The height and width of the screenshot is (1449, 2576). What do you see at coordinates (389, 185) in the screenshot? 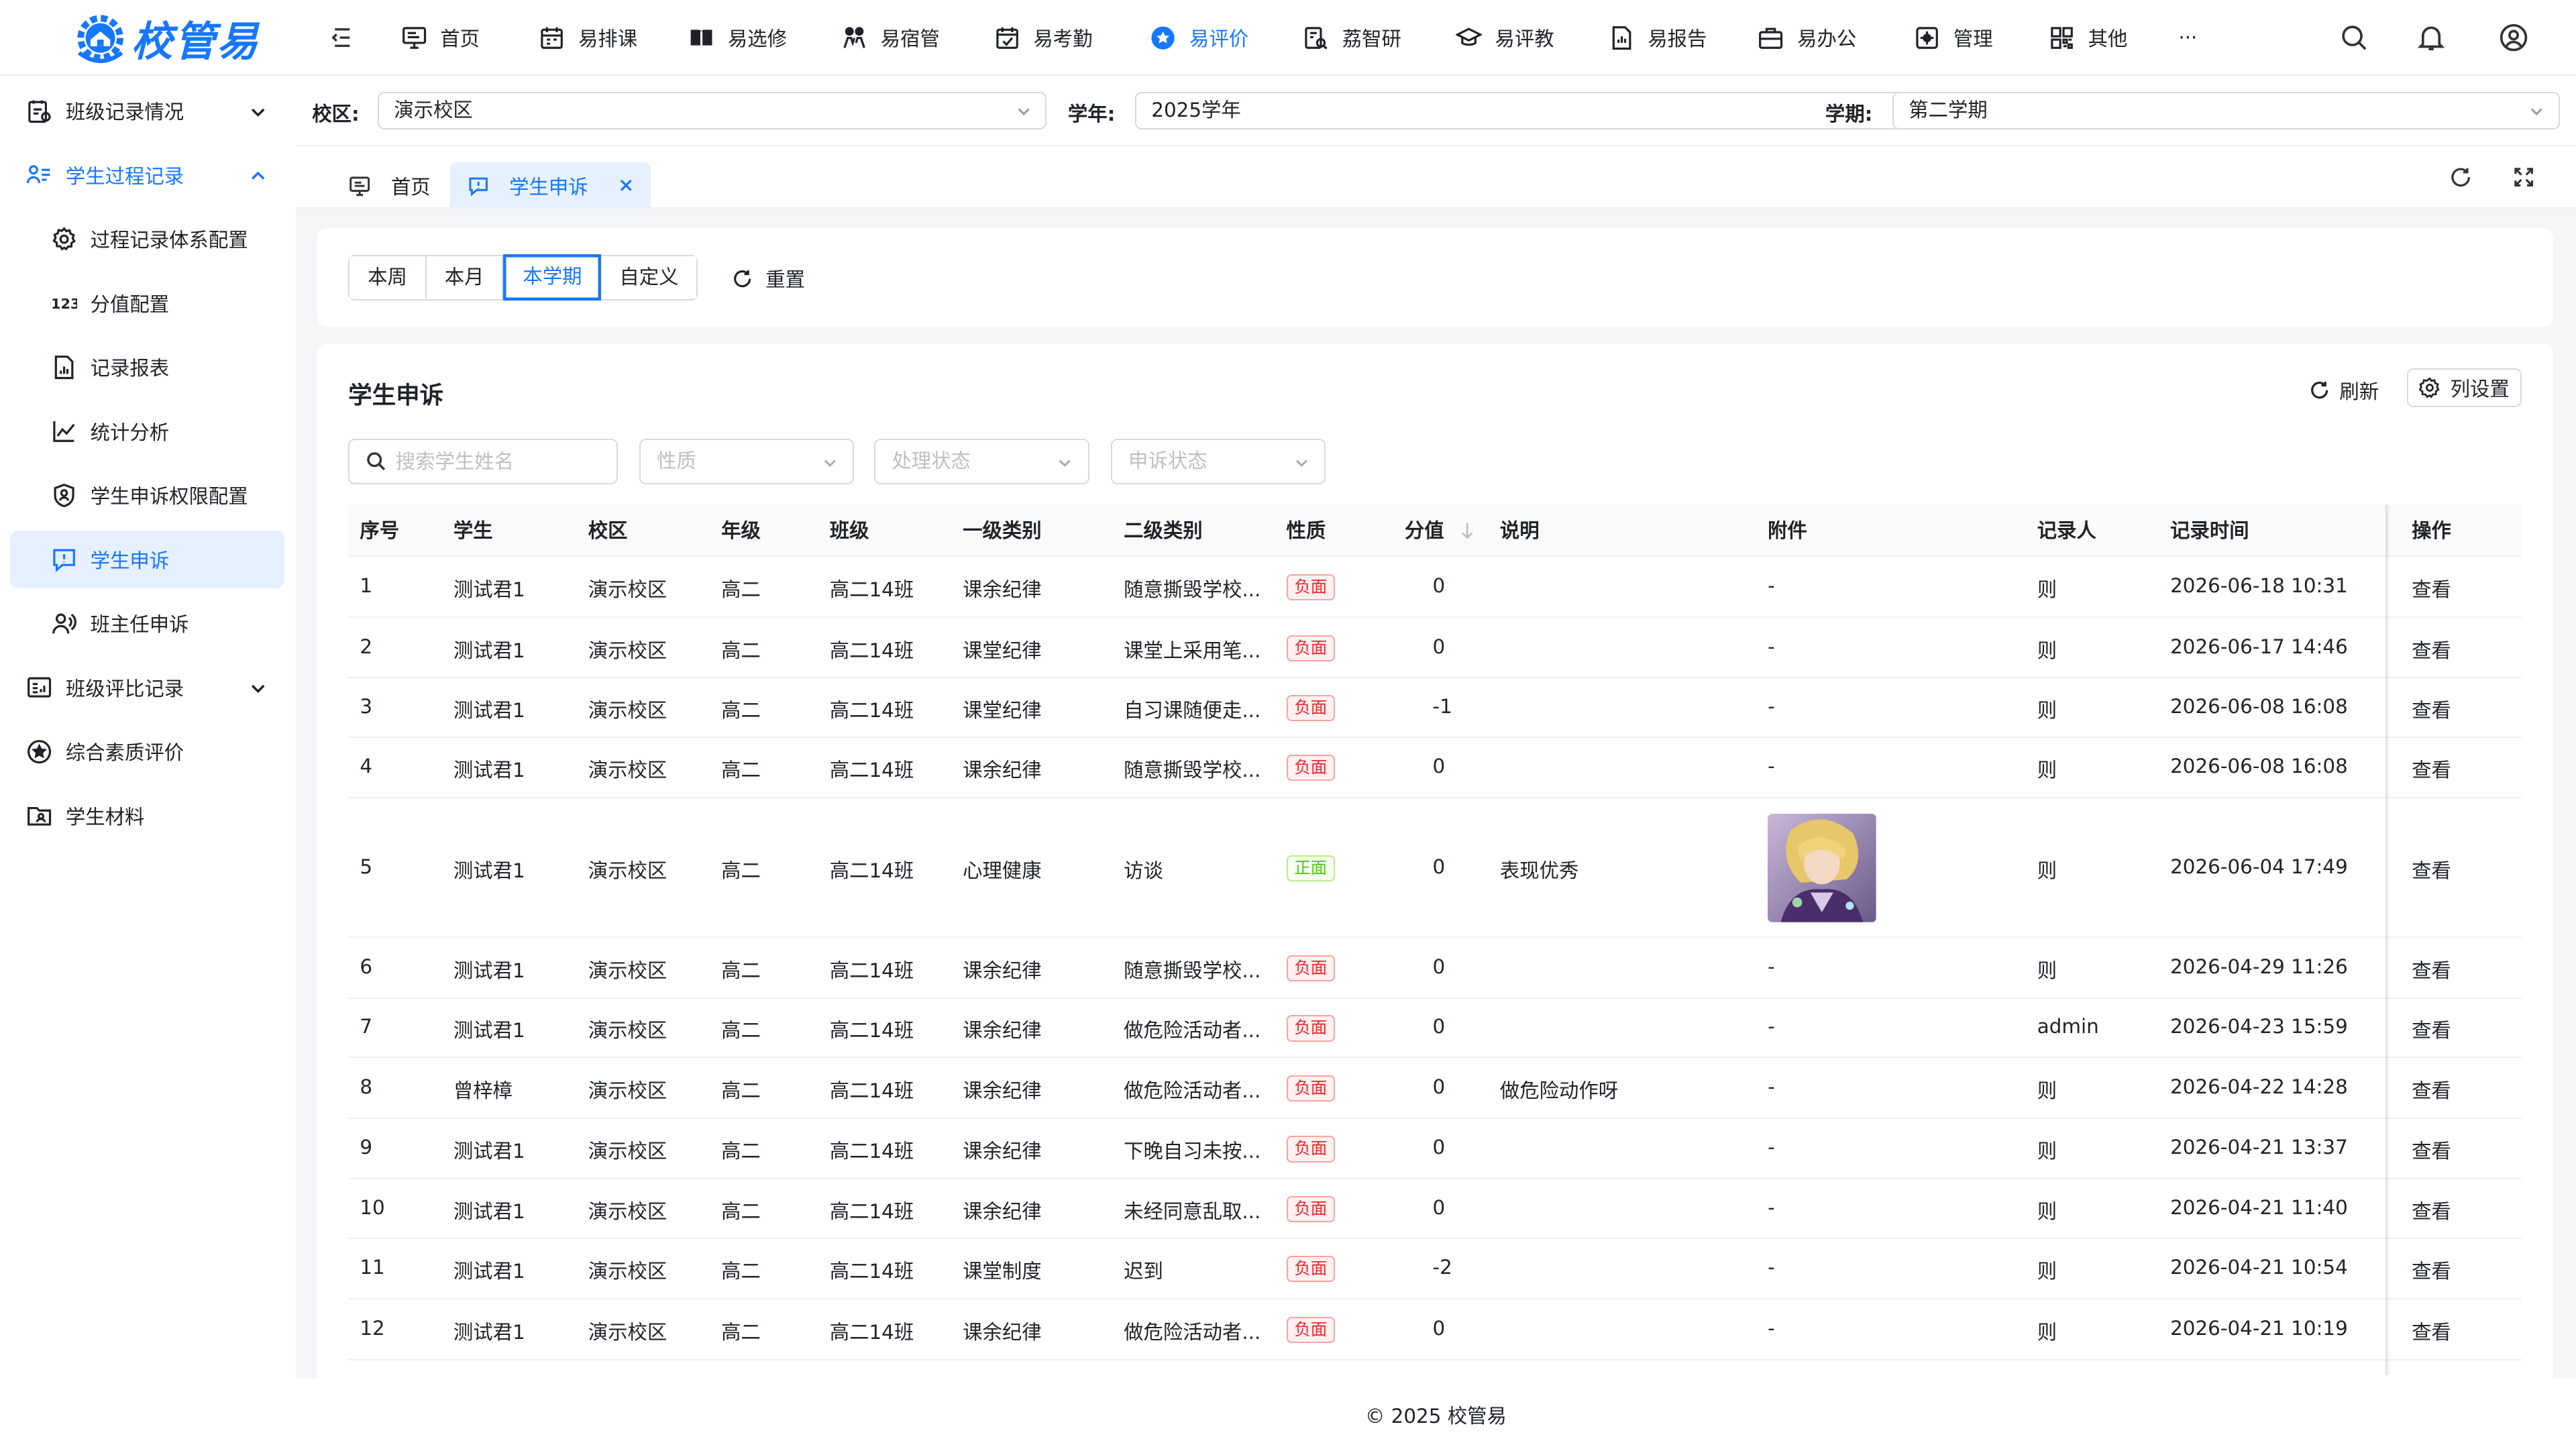
I see `tab-home: 首页` at bounding box center [389, 185].